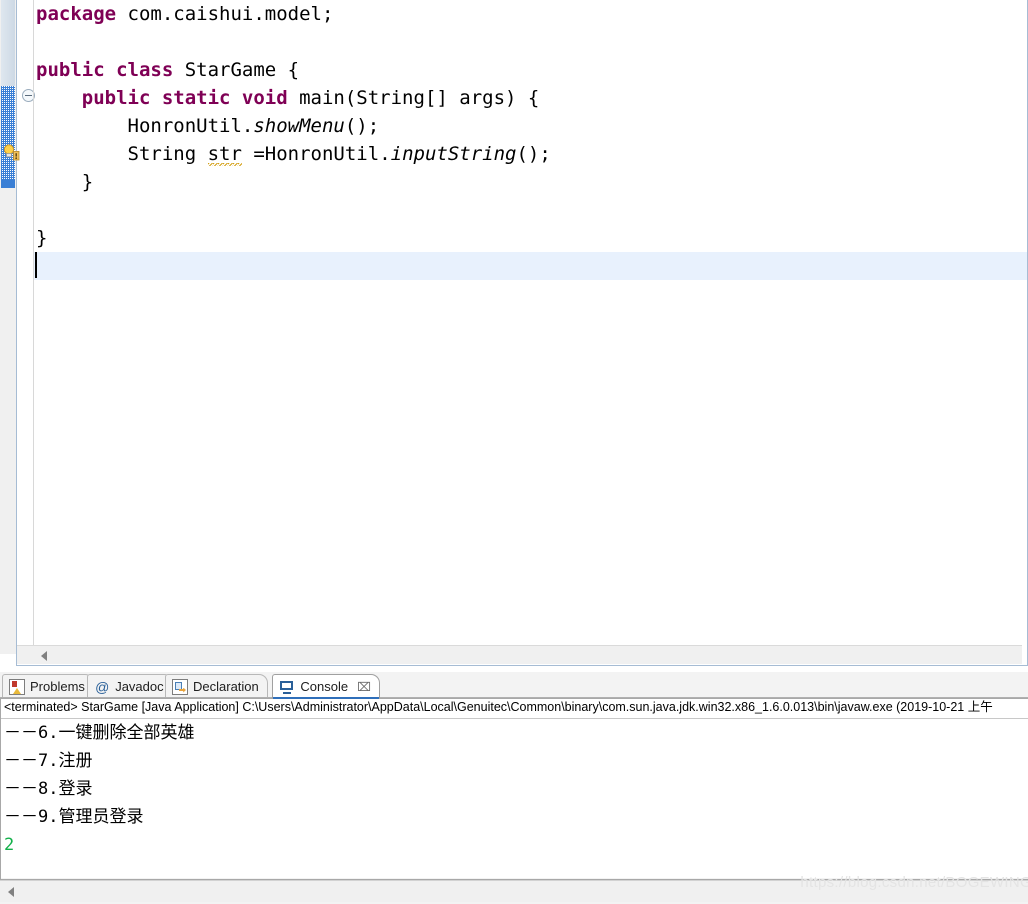  I want to click on problems-icon, so click(17, 686).